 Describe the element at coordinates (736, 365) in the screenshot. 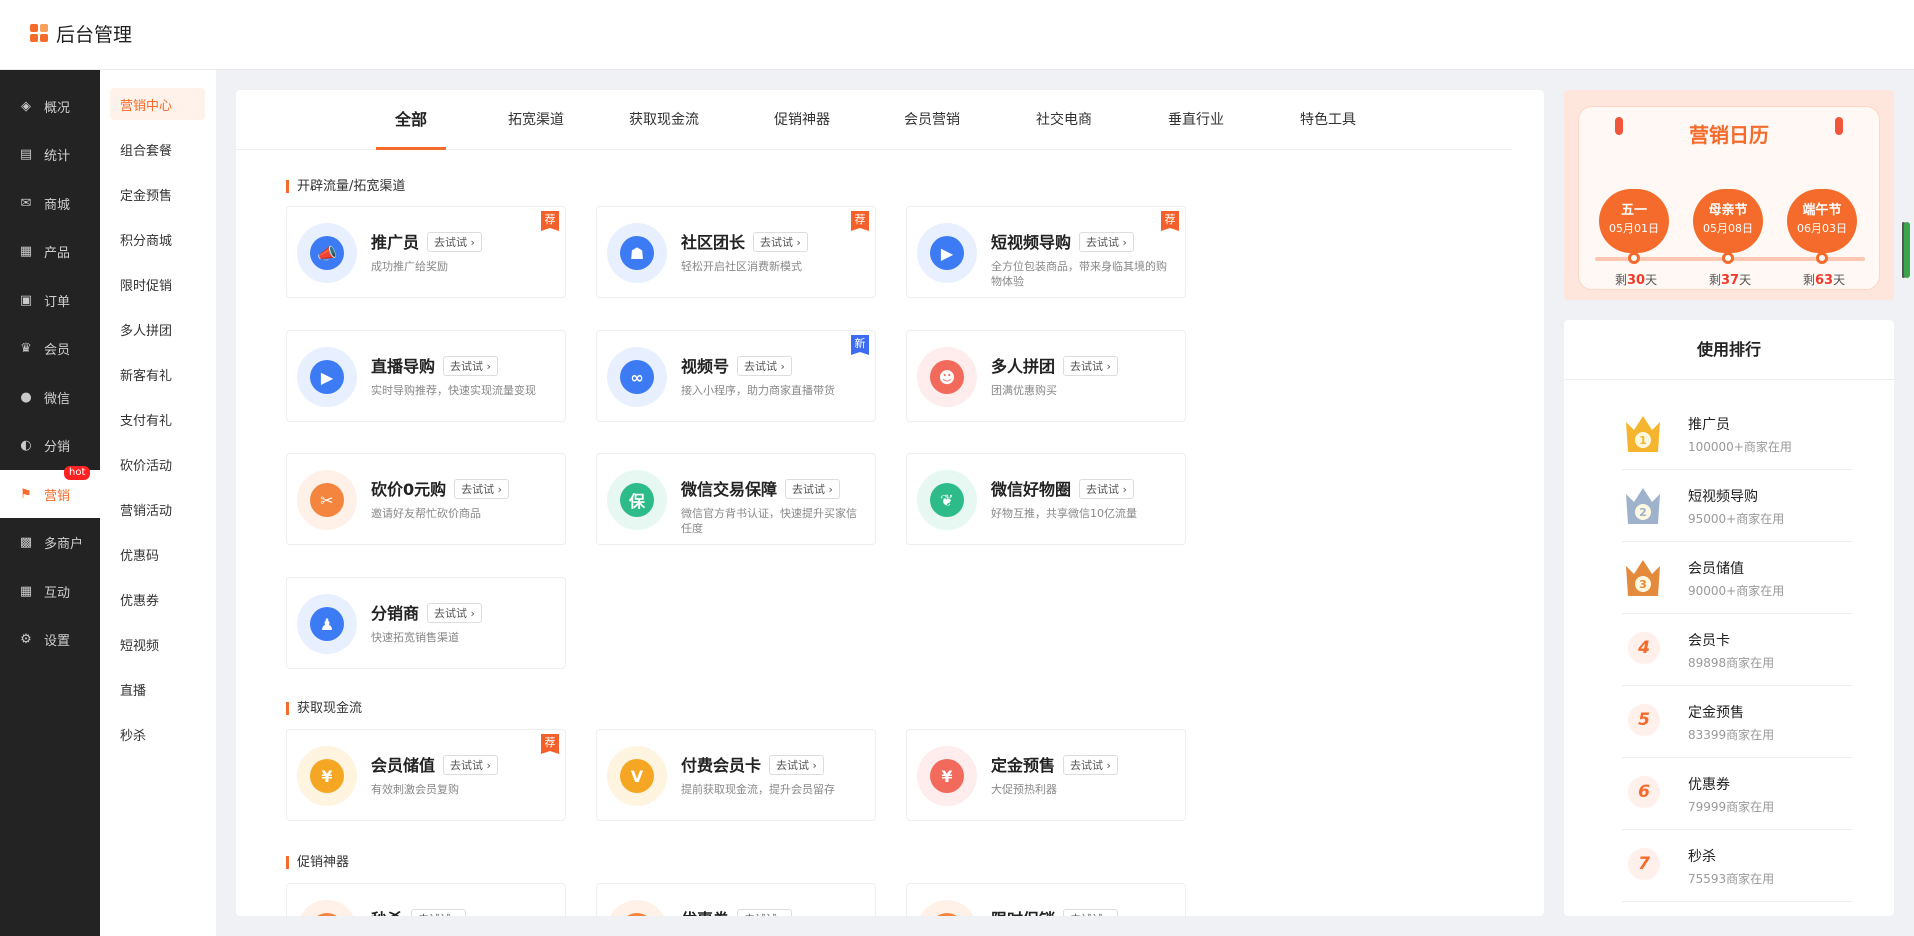

I see `card-title: 视频号 去试试 ›` at that location.